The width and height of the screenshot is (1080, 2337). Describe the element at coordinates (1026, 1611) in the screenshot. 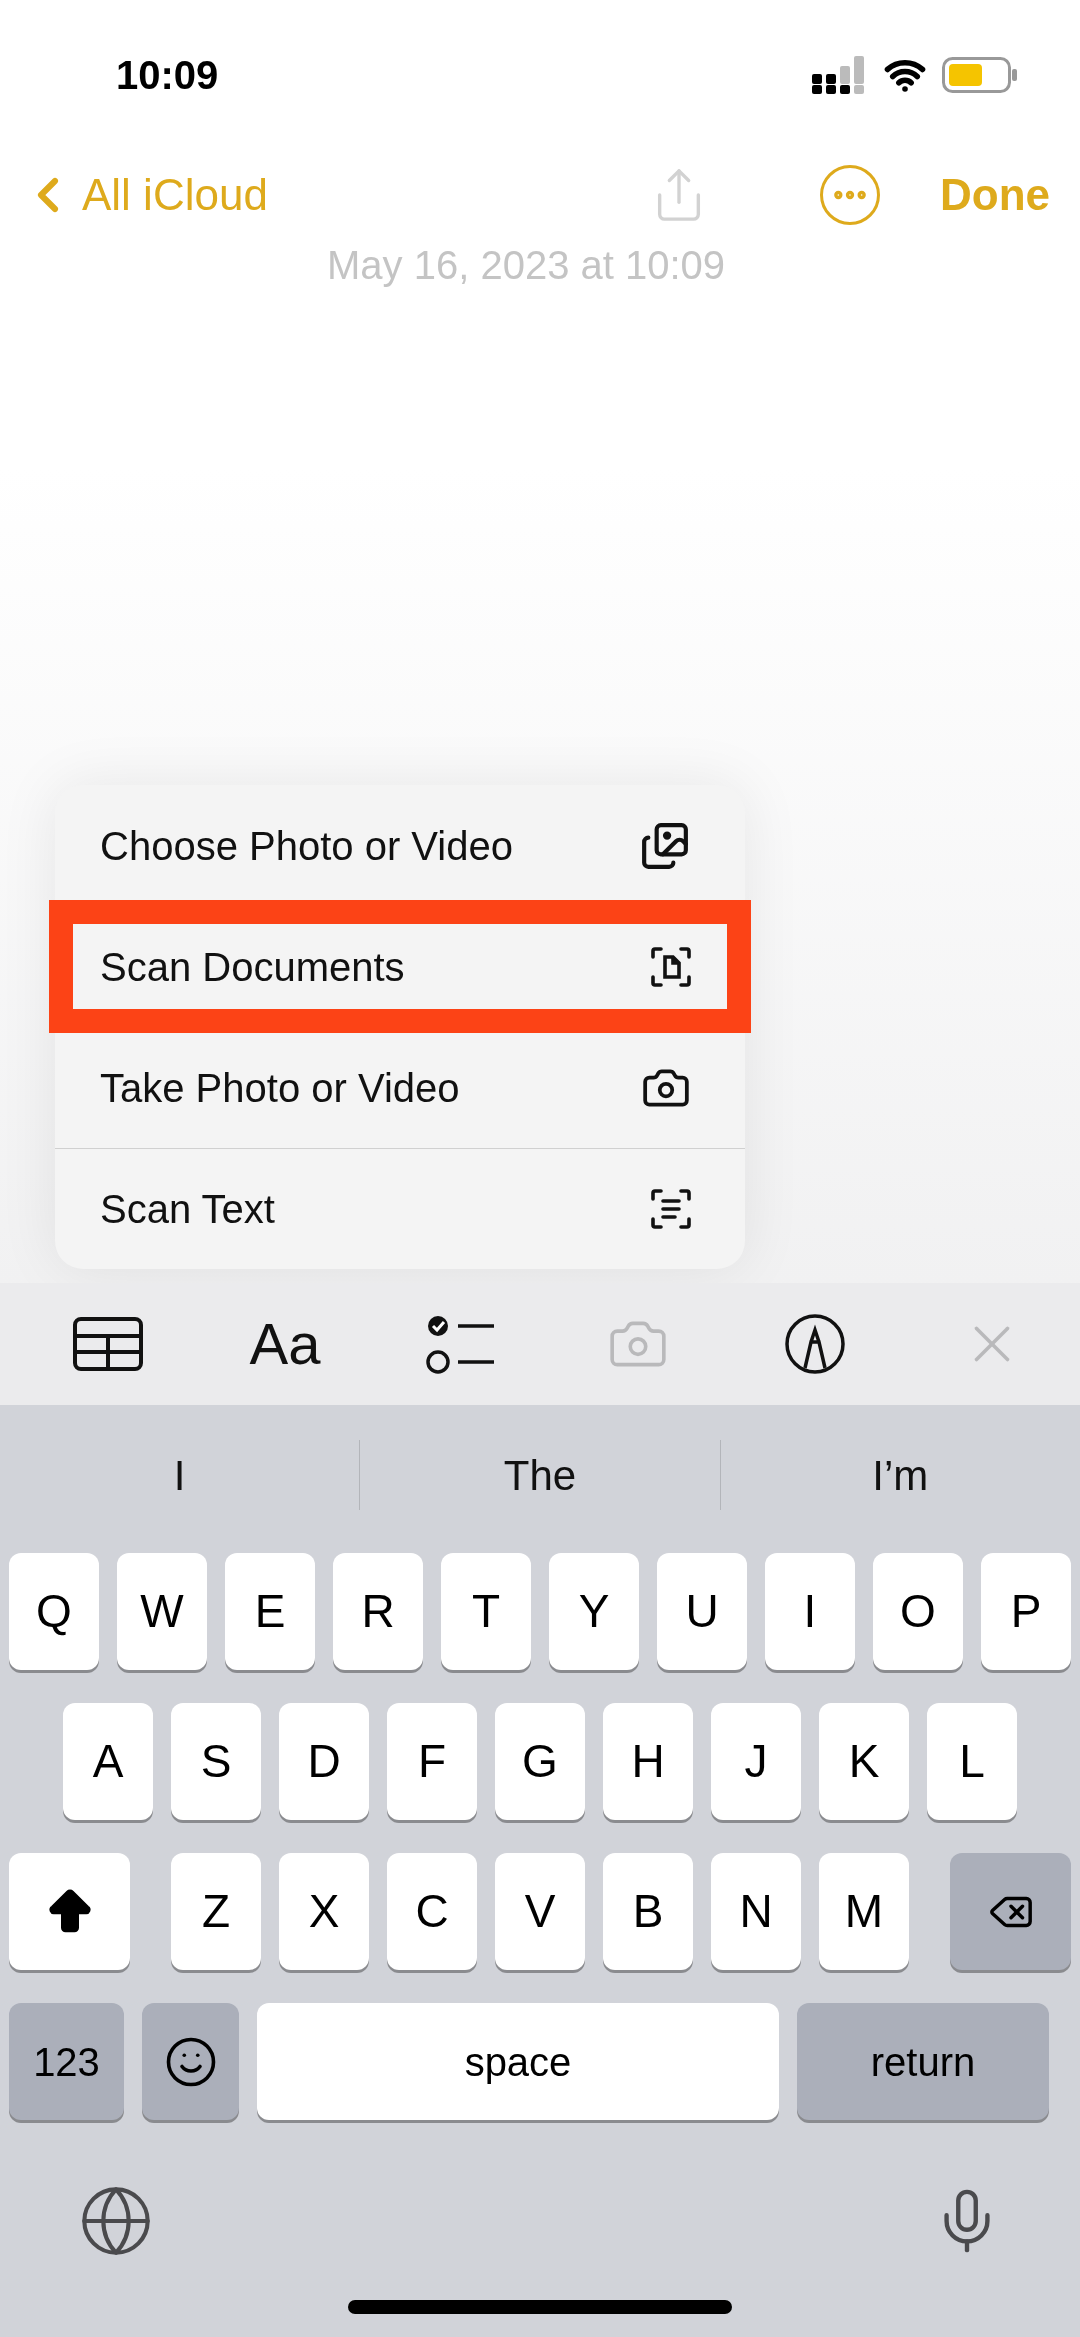

I see `letter-key: P` at that location.